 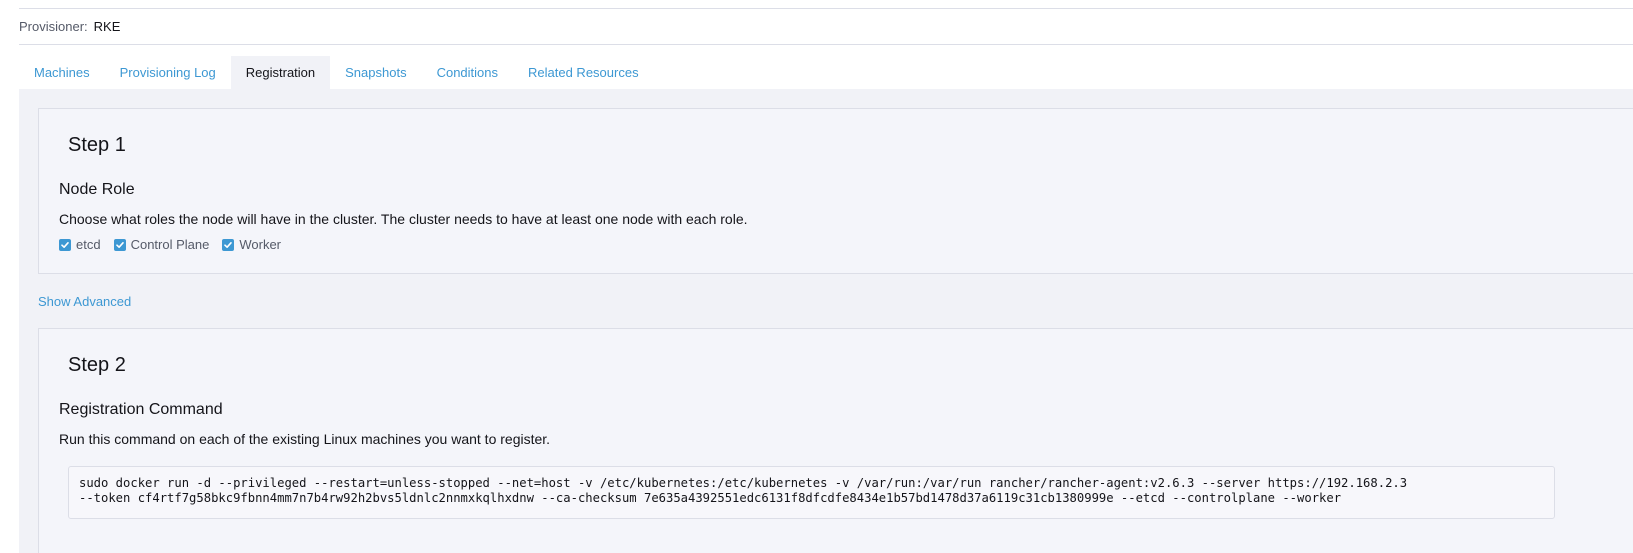 I want to click on role-etcd-label: etcd, so click(x=88, y=244).